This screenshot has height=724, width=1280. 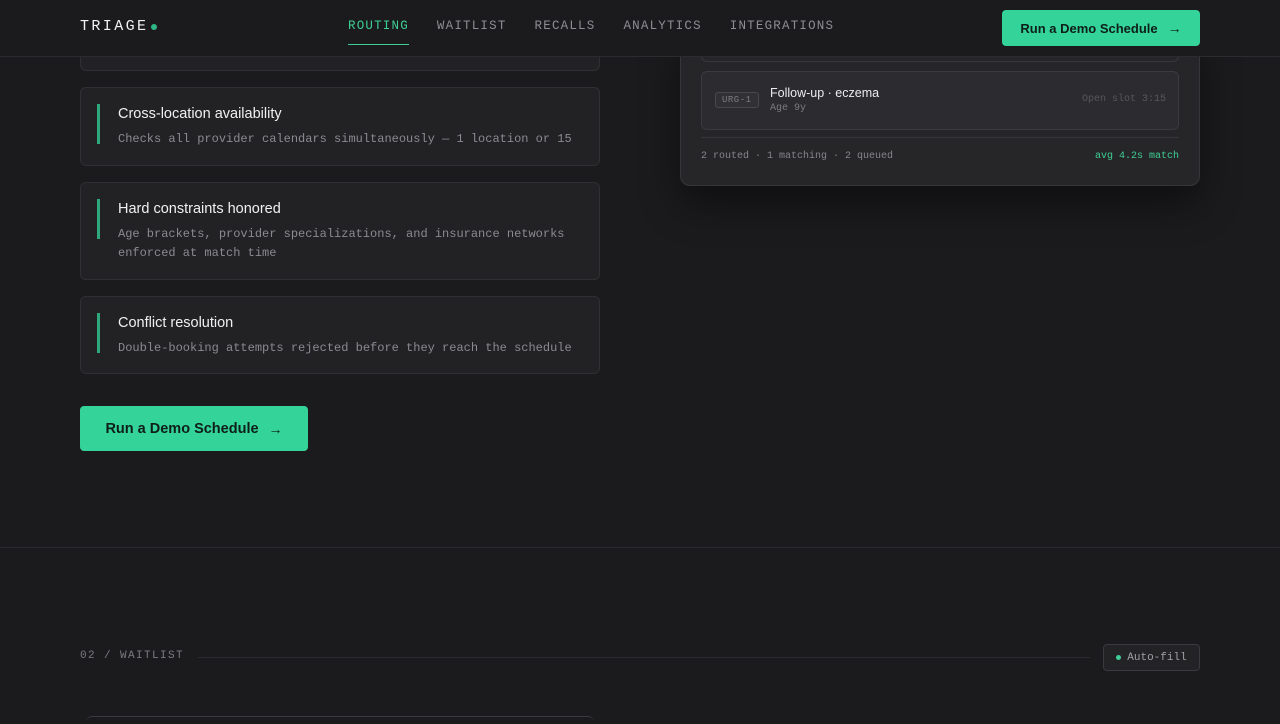 I want to click on logo-dot, so click(x=154, y=27).